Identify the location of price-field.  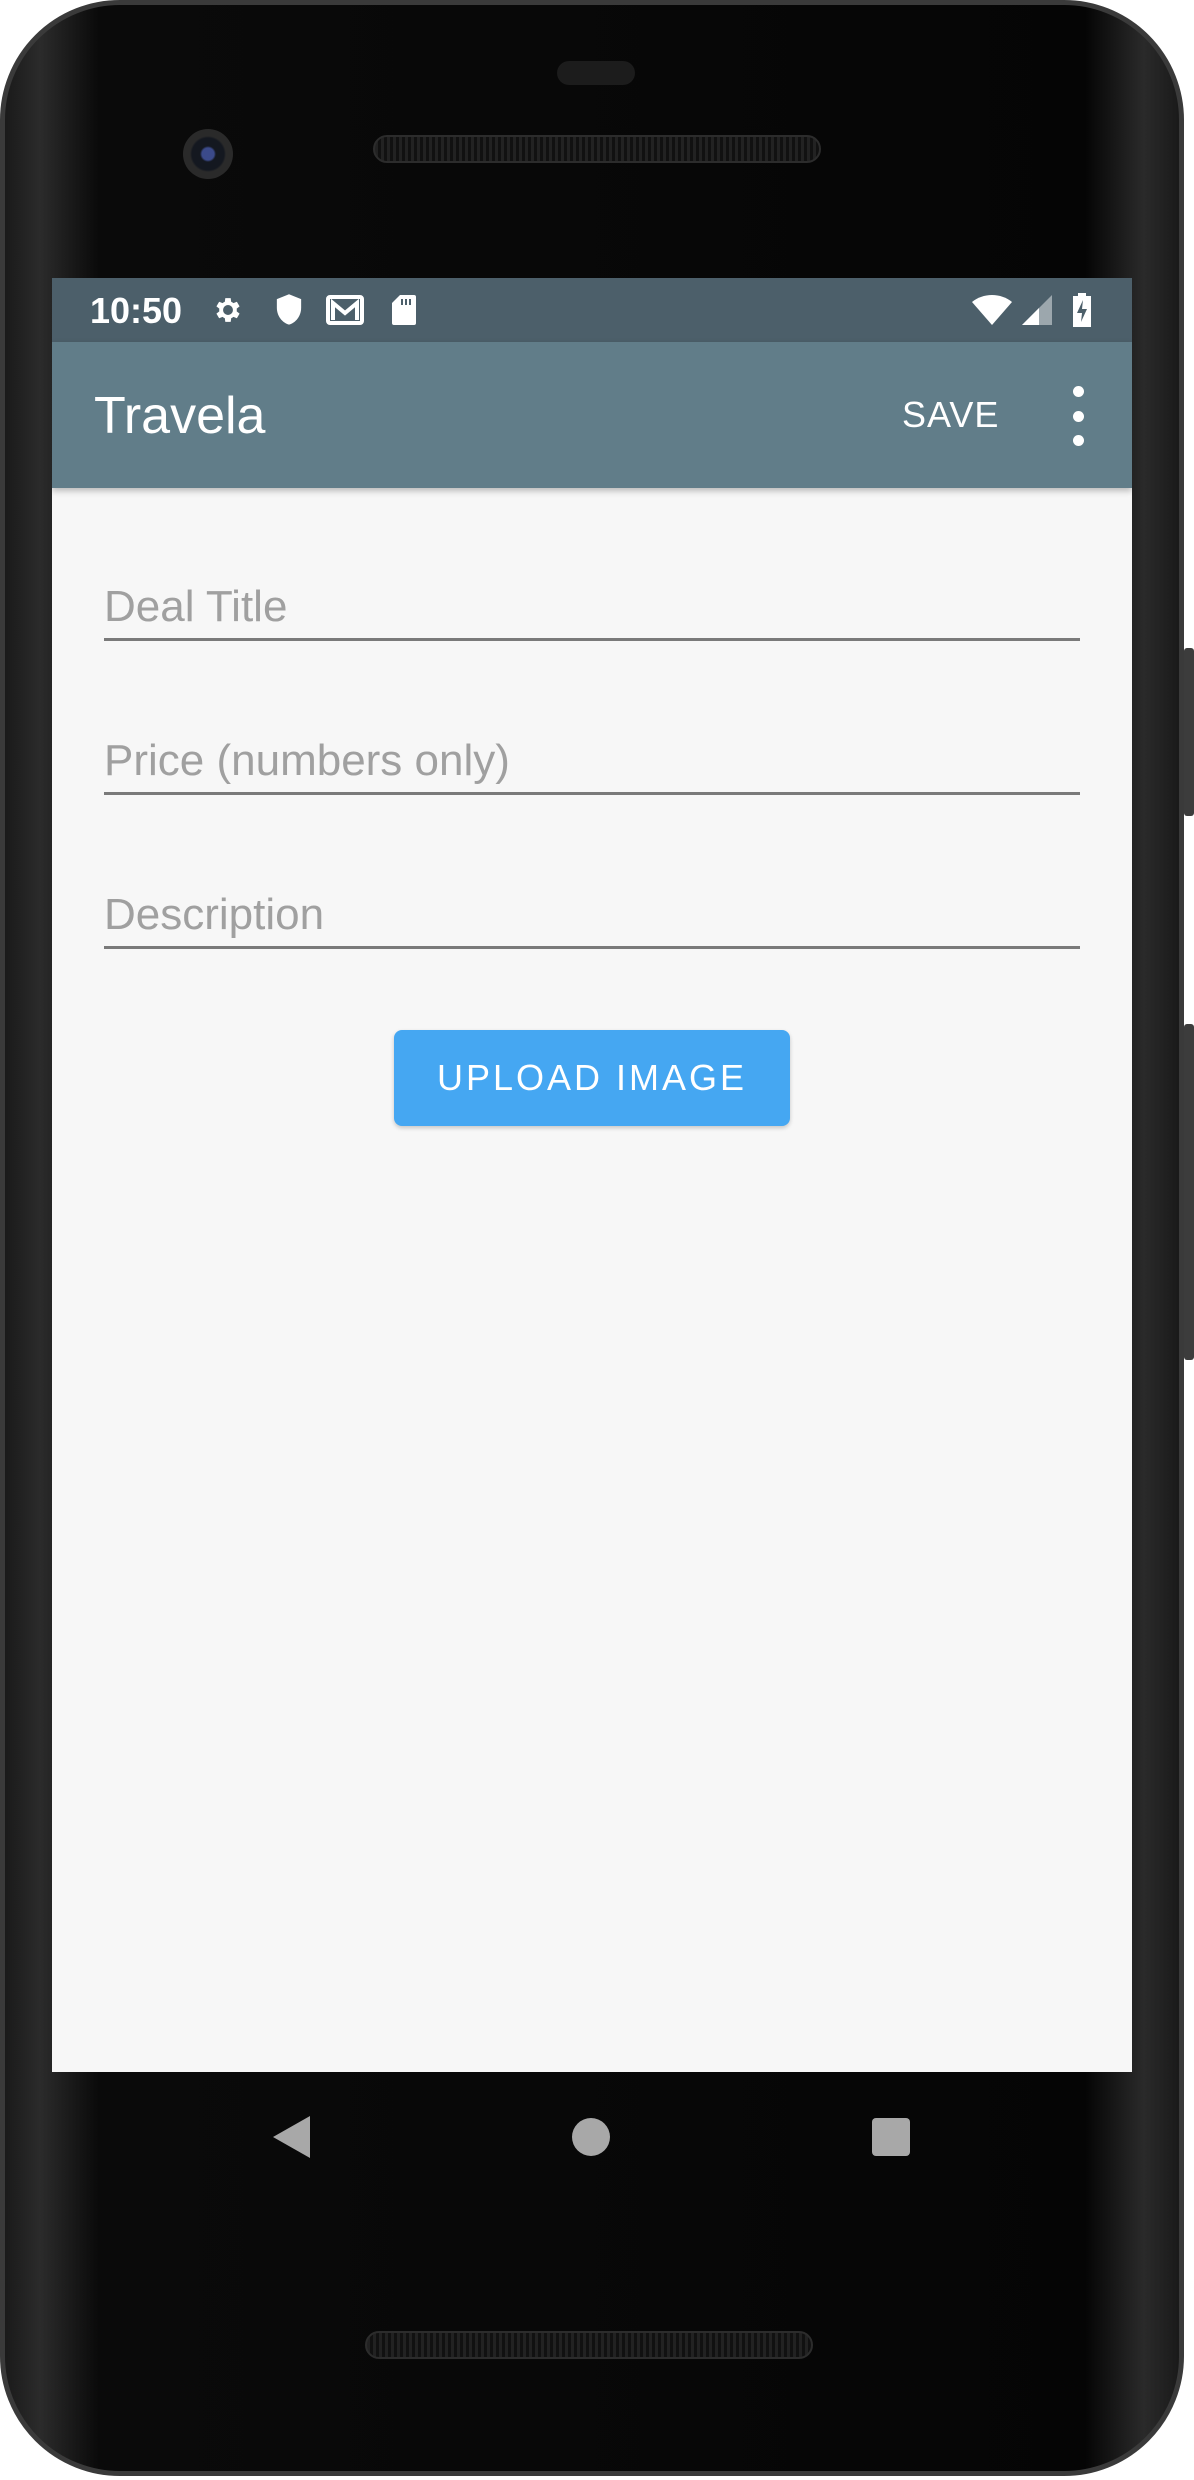
(592, 753).